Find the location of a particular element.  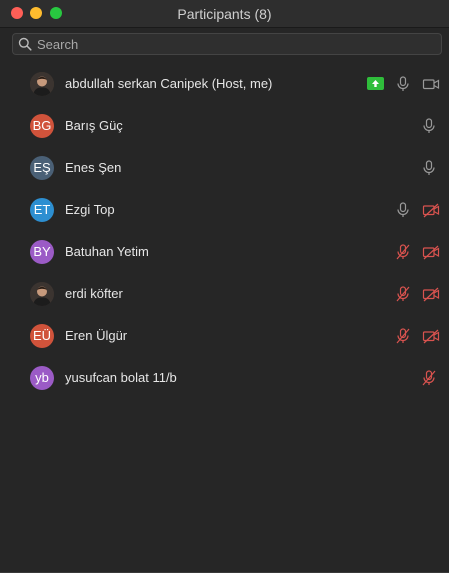

participant-row: ET Ezgi Top is located at coordinates (224, 210).